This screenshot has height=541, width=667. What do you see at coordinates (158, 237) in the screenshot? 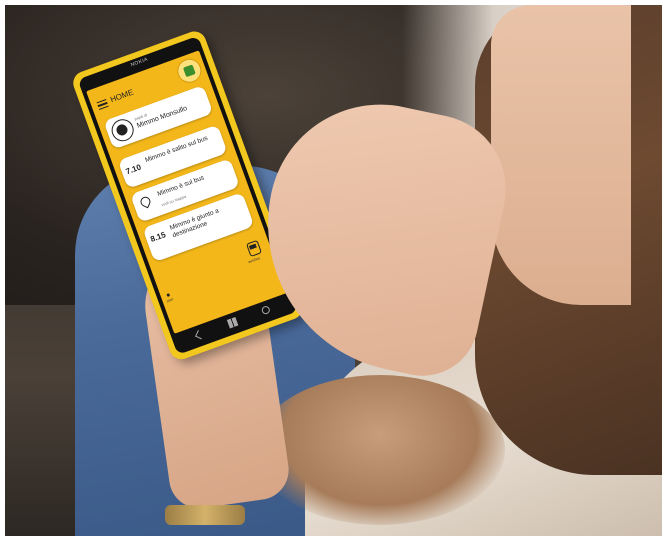
I see `event-time: 8.15` at bounding box center [158, 237].